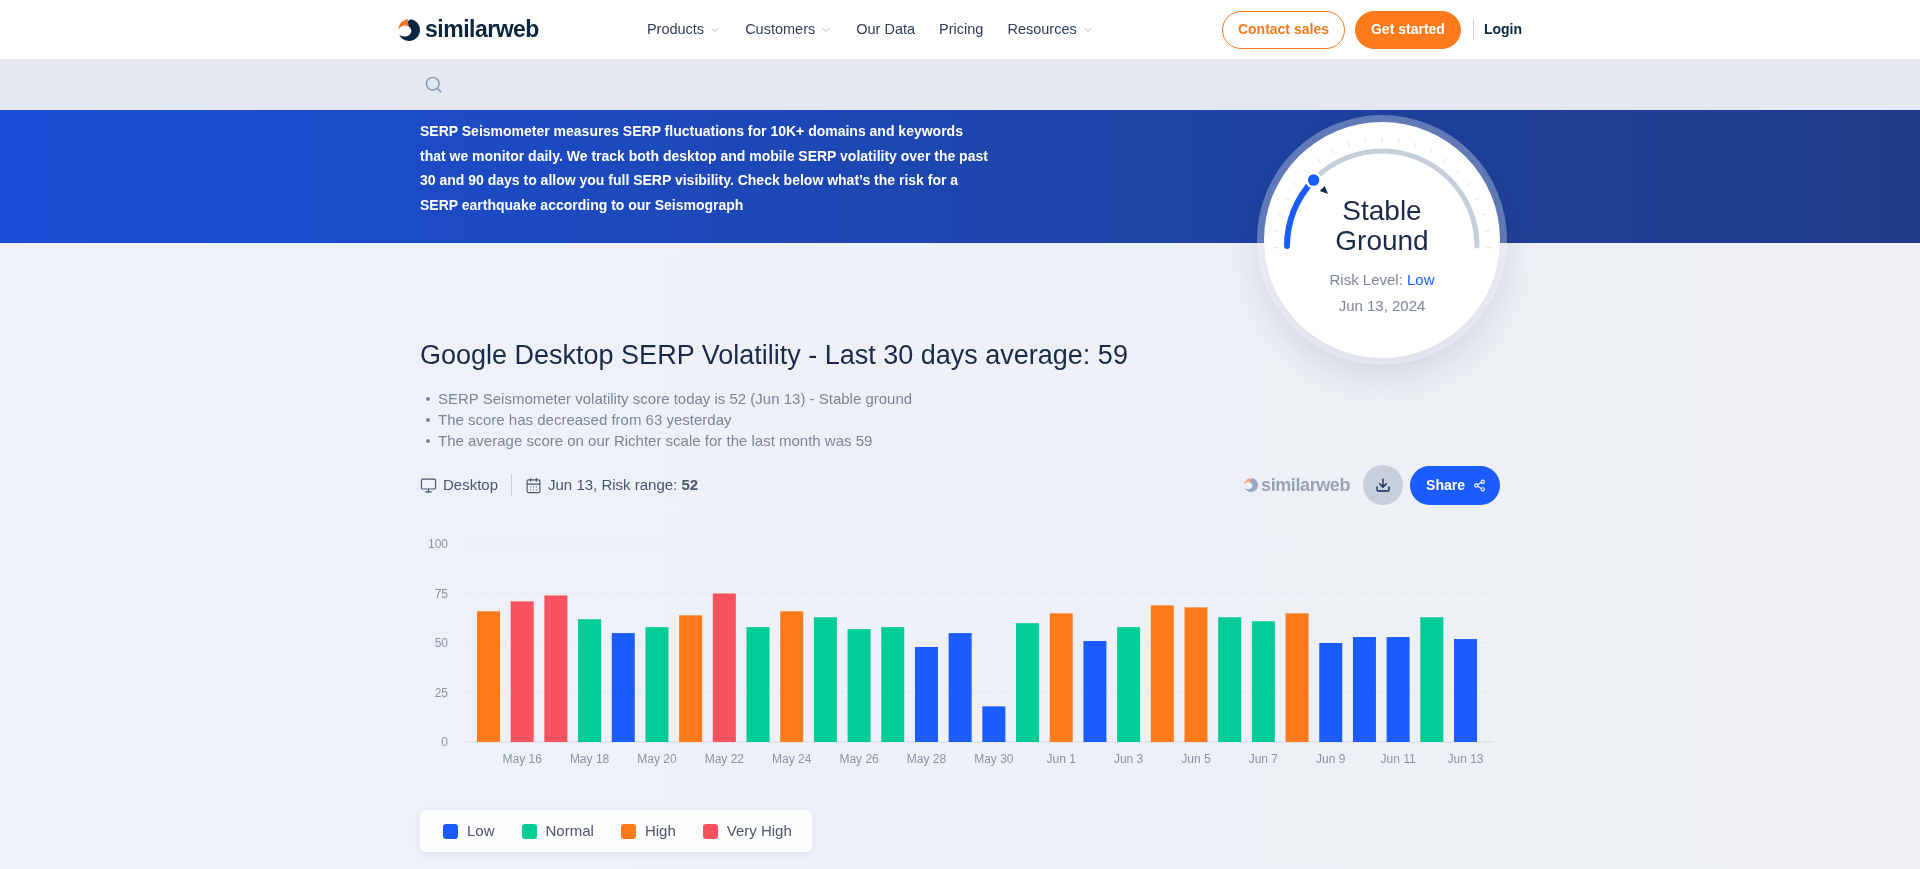 This screenshot has width=1920, height=869. What do you see at coordinates (1382, 280) in the screenshot?
I see `risk-level-text: Risk Level: Low` at bounding box center [1382, 280].